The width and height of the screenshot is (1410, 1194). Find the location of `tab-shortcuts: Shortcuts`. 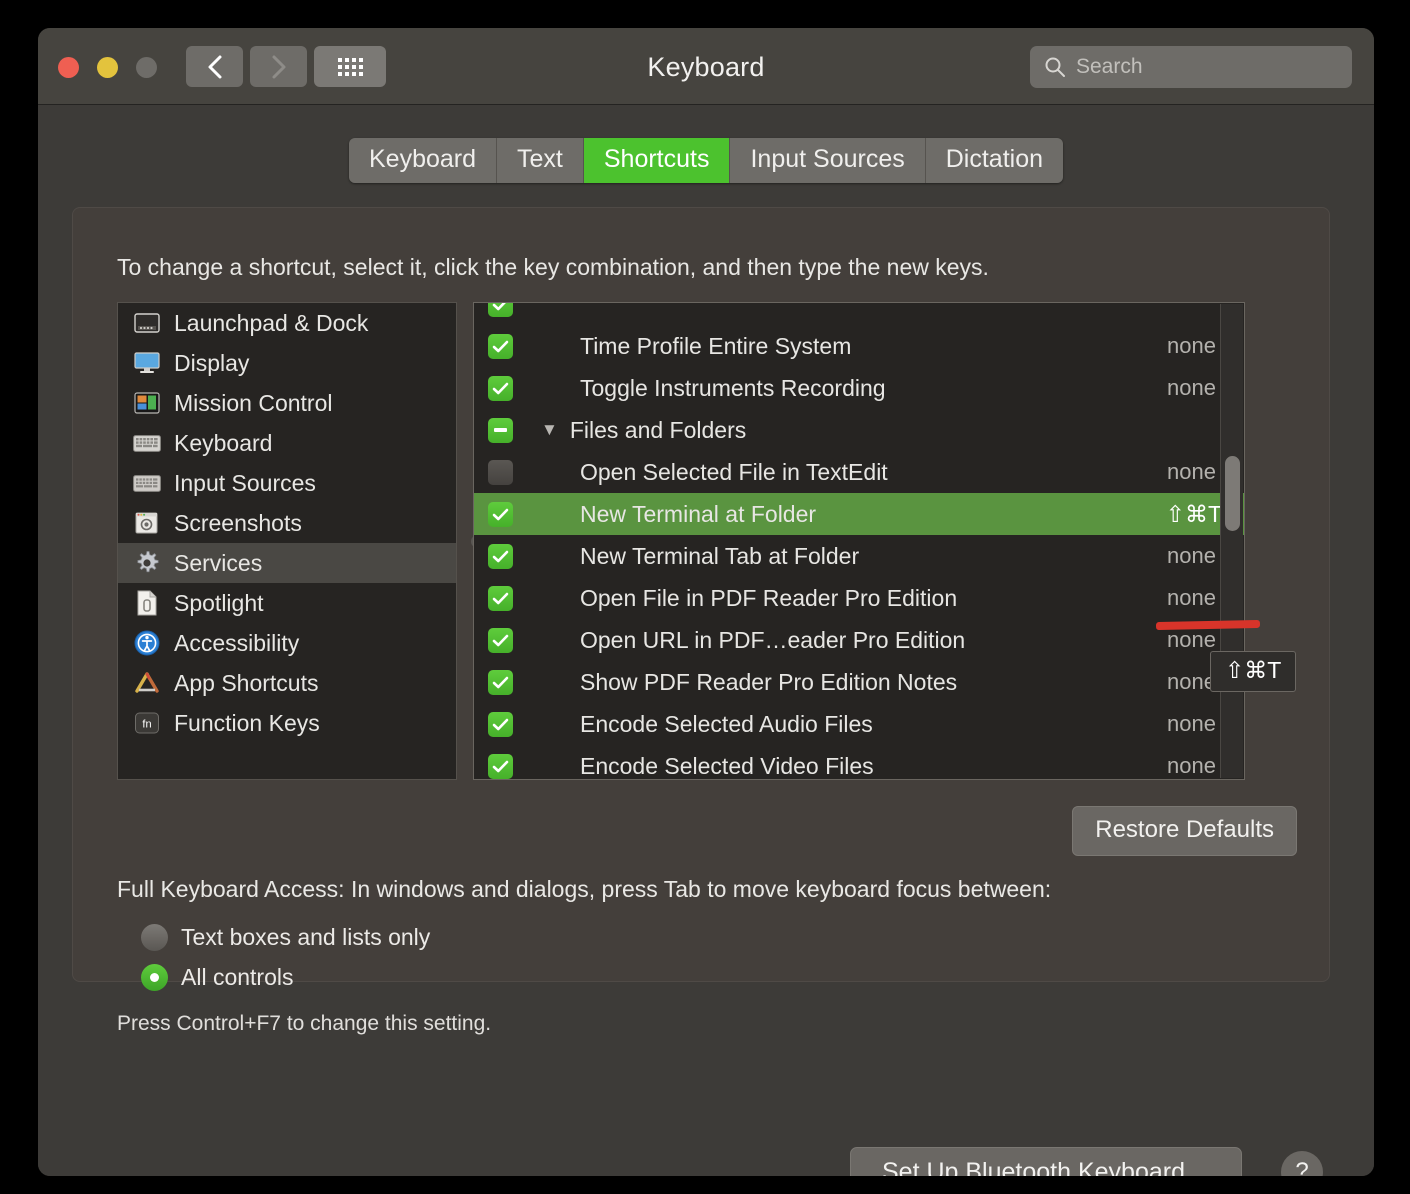

tab-shortcuts: Shortcuts is located at coordinates (657, 160).